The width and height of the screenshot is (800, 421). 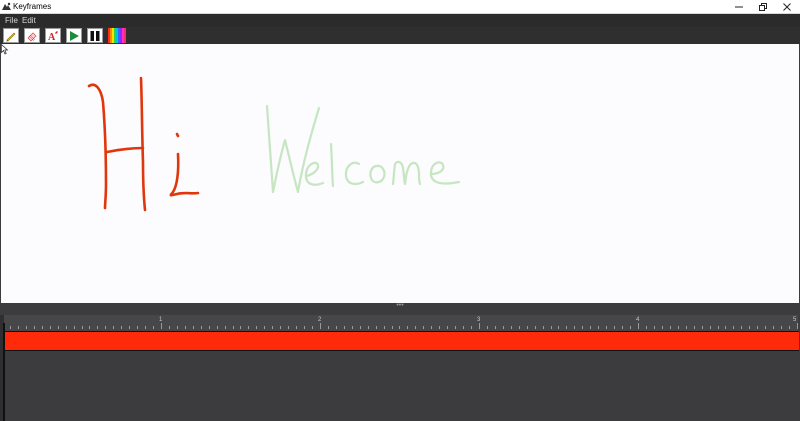 I want to click on pause-icon, so click(x=95, y=35).